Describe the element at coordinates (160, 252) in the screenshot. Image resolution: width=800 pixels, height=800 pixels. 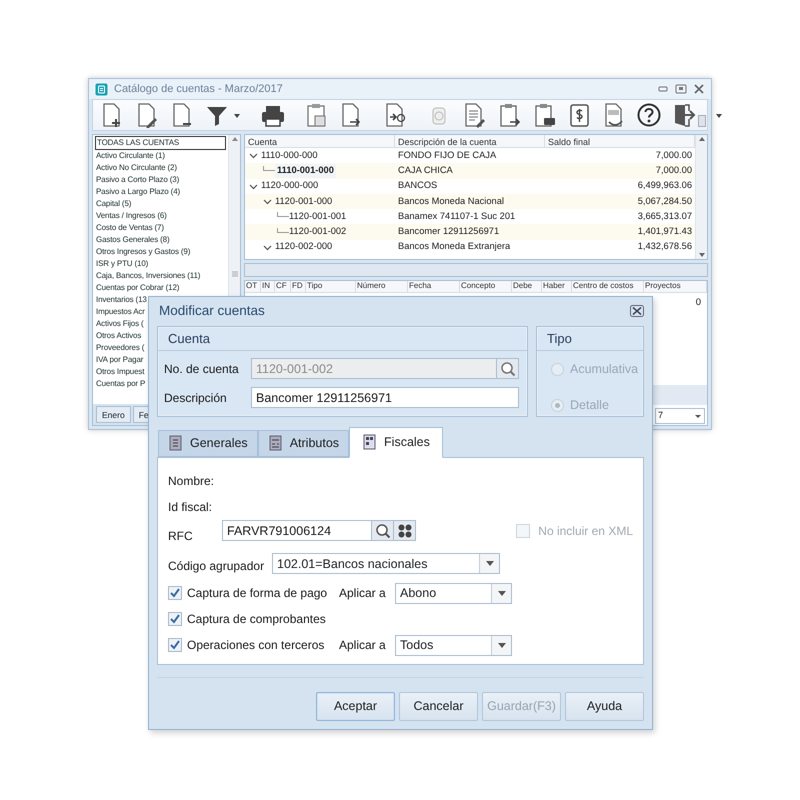
I see `category-item: Otros Ingresos y Gastos (9)` at that location.